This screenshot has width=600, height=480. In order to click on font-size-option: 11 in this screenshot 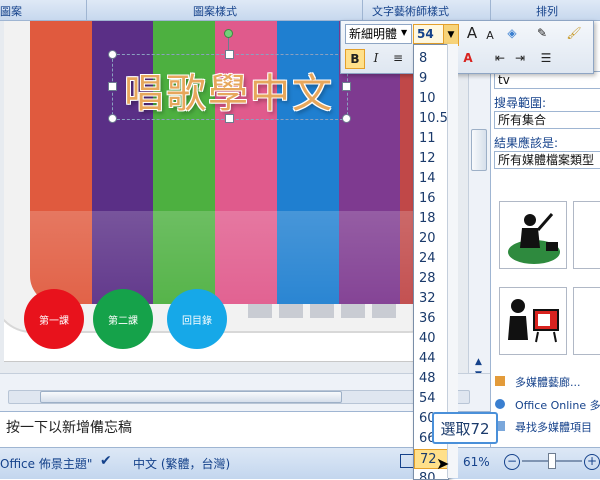, I will do `click(431, 139)`.